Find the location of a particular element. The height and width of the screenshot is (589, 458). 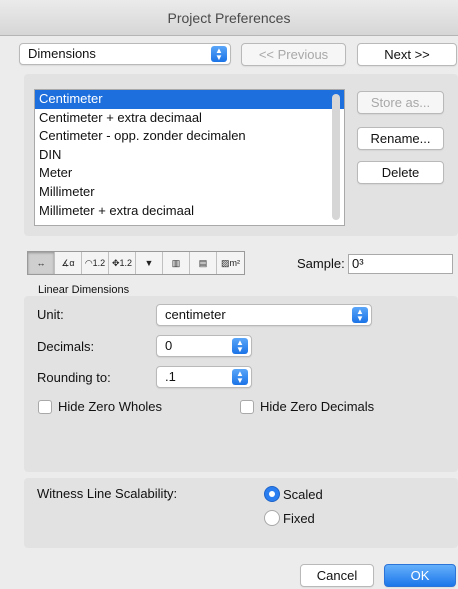

next-button: Next >> is located at coordinates (407, 54).